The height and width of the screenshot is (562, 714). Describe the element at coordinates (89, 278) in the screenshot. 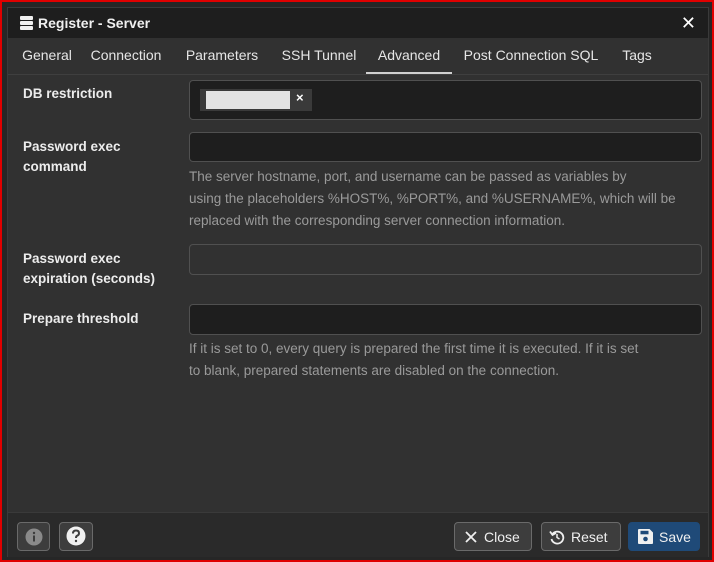

I see `password-exec-expiration-label-line2: expiration (seconds)` at that location.